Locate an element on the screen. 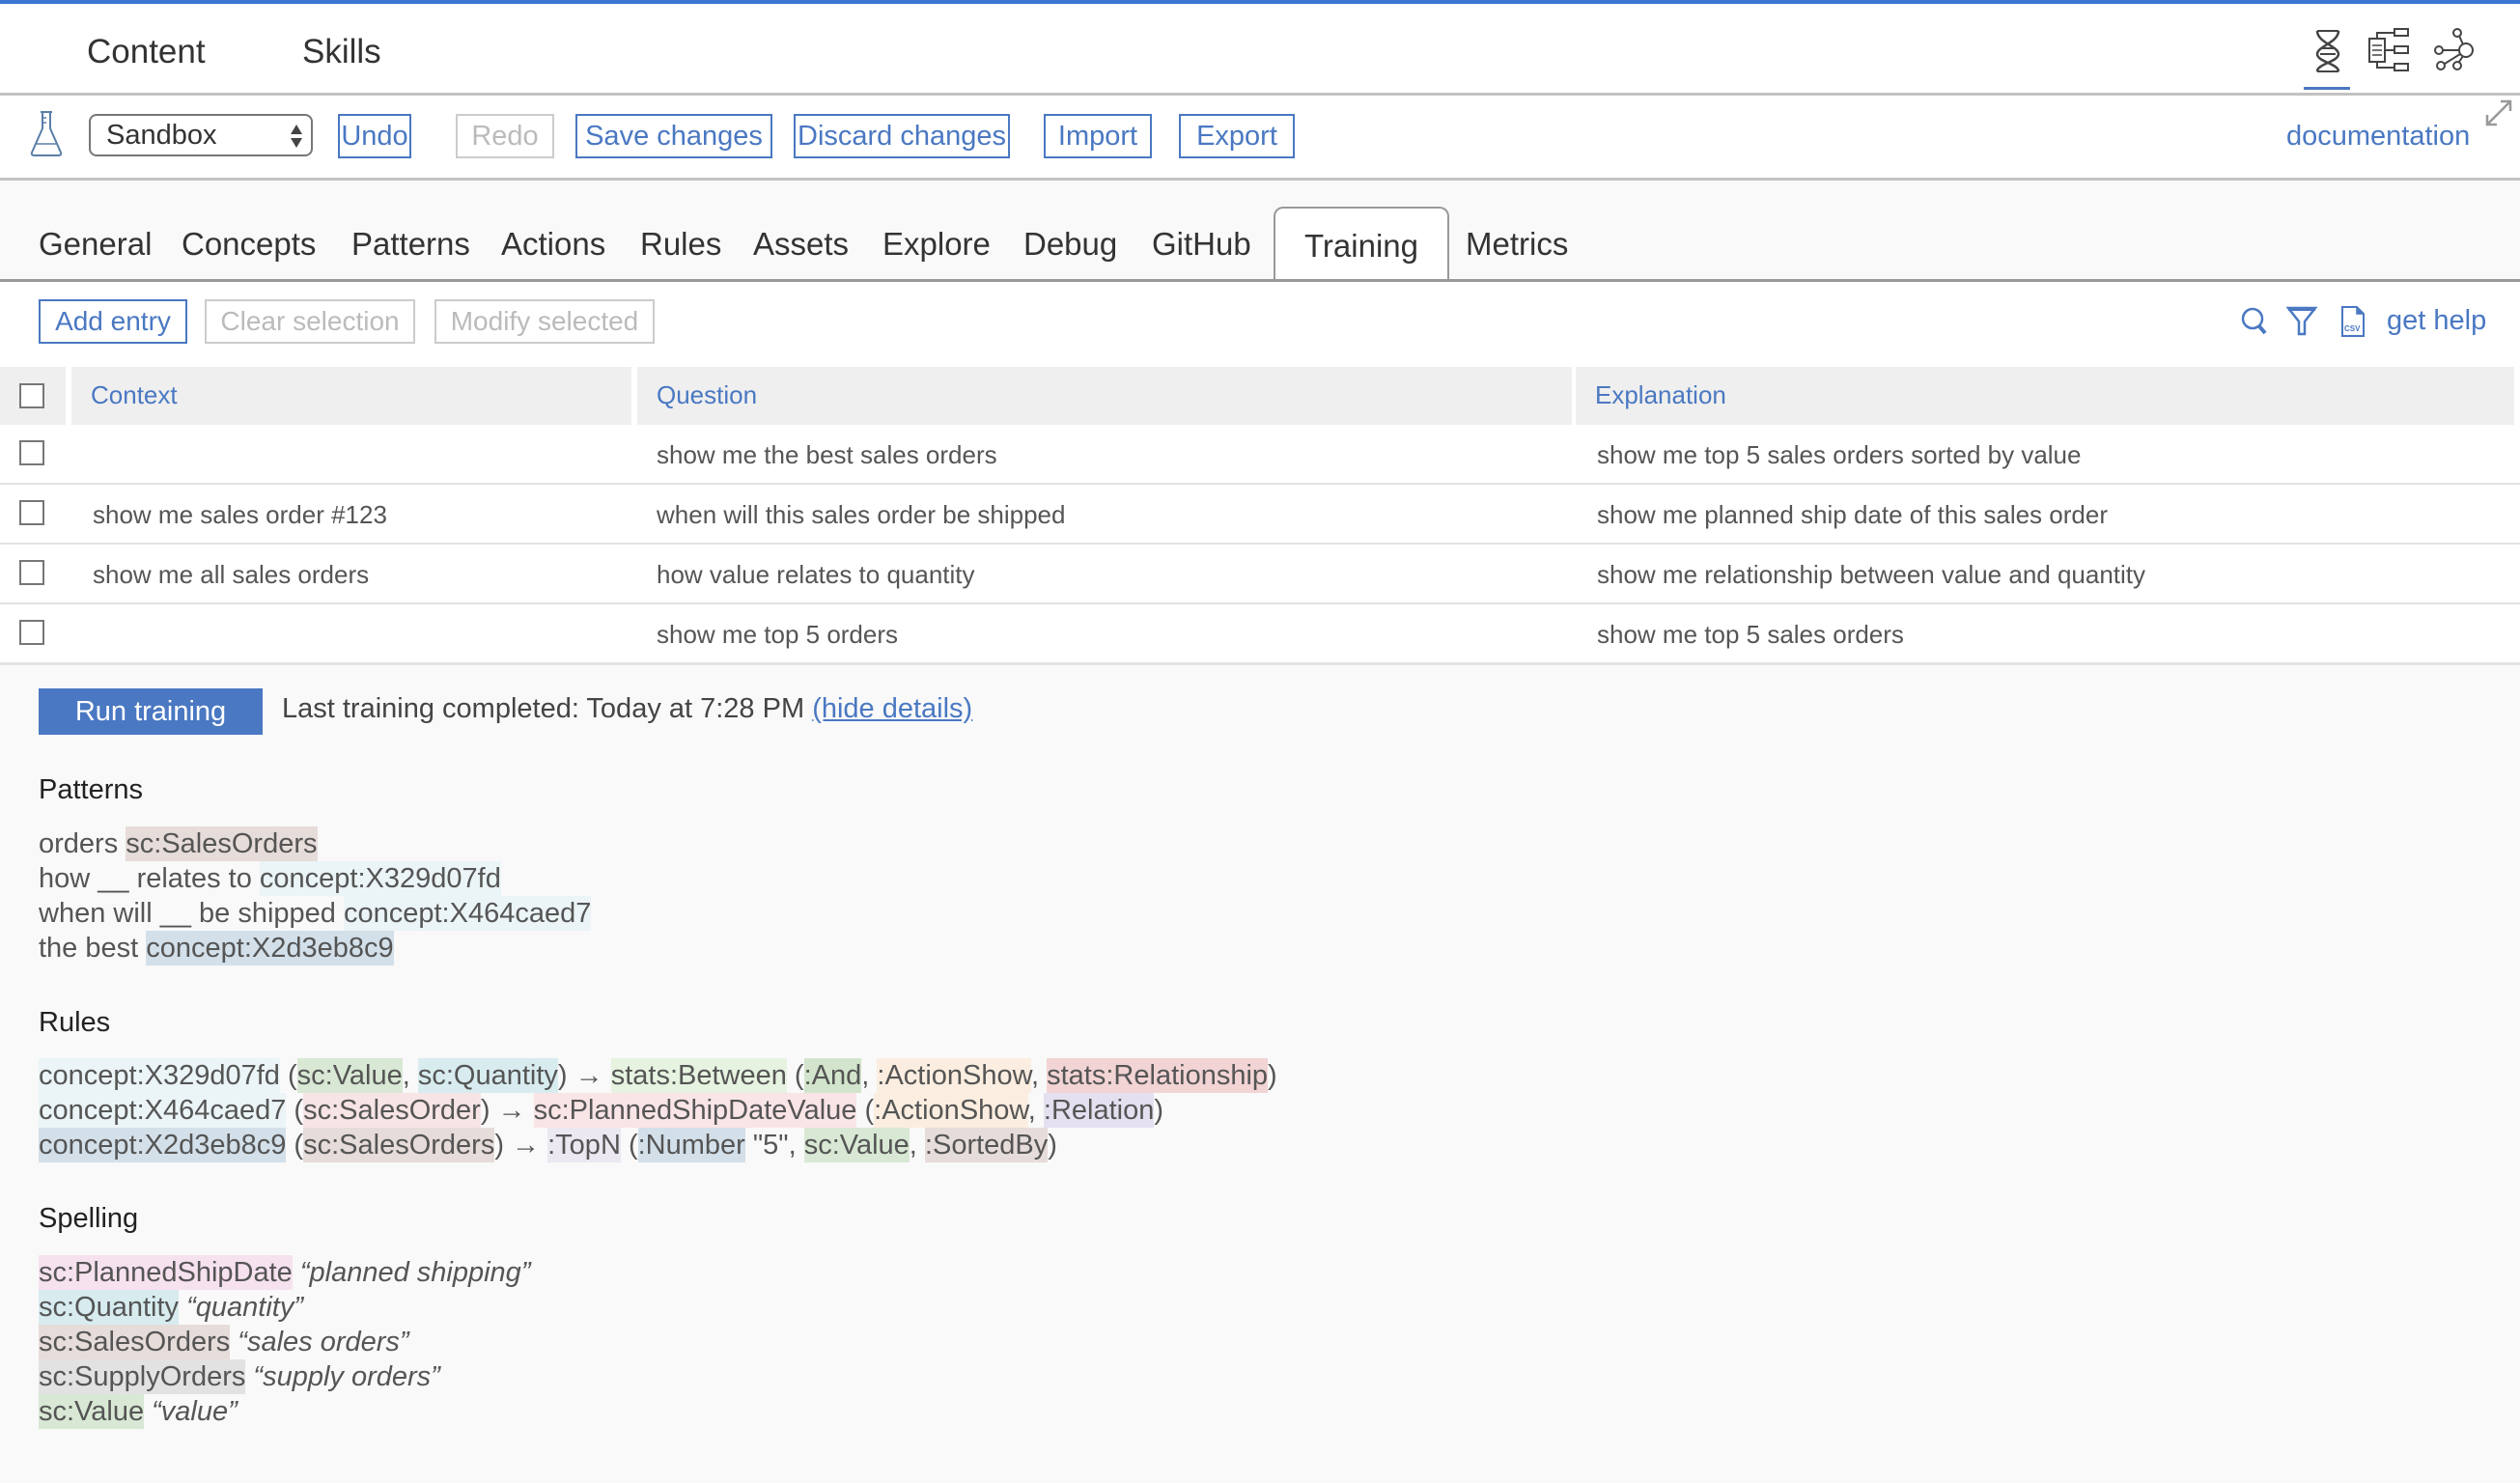 Image resolution: width=2520 pixels, height=1483 pixels. tag-quantity: sc:Quantity is located at coordinates (488, 1075).